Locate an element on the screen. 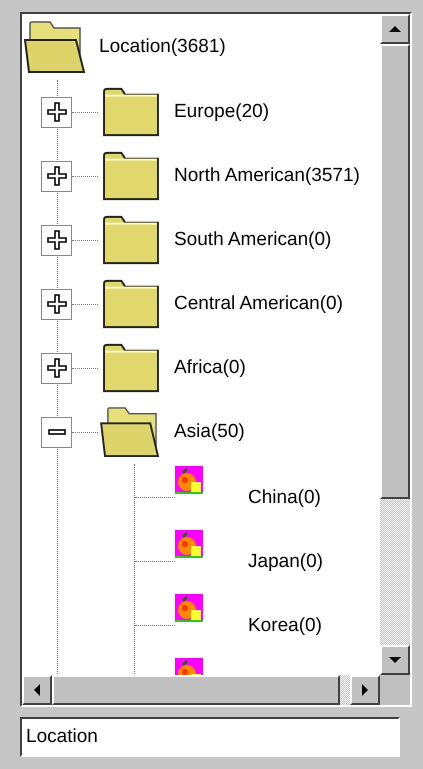 This screenshot has width=423, height=769. vertical-scrollbar is located at coordinates (395, 344).